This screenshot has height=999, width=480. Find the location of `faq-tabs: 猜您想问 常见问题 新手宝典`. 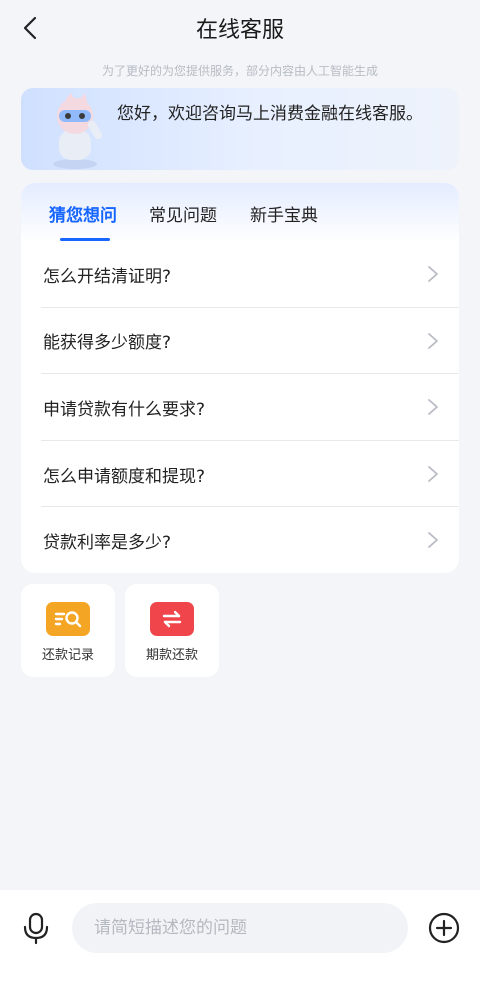

faq-tabs: 猜您想问 常见问题 新手宝典 is located at coordinates (240, 213).